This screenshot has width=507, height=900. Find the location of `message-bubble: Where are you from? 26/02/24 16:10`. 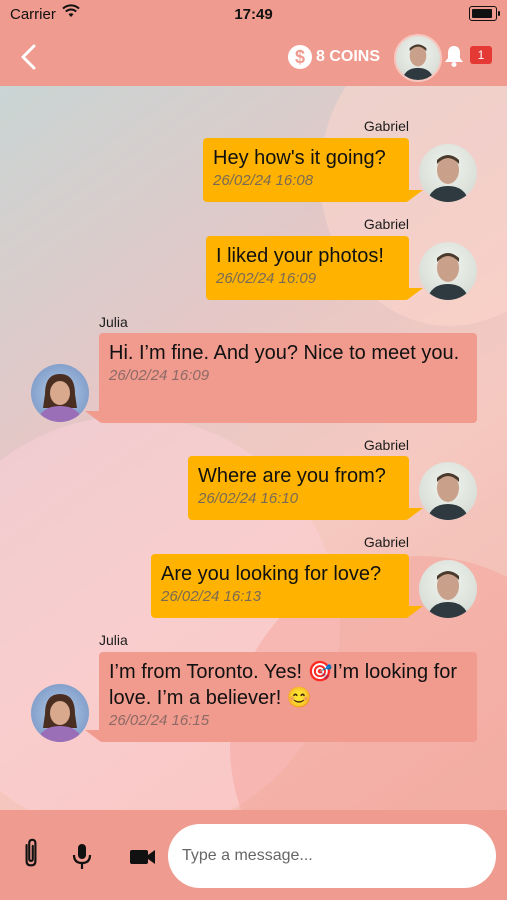

message-bubble: Where are you from? 26/02/24 16:10 is located at coordinates (298, 488).